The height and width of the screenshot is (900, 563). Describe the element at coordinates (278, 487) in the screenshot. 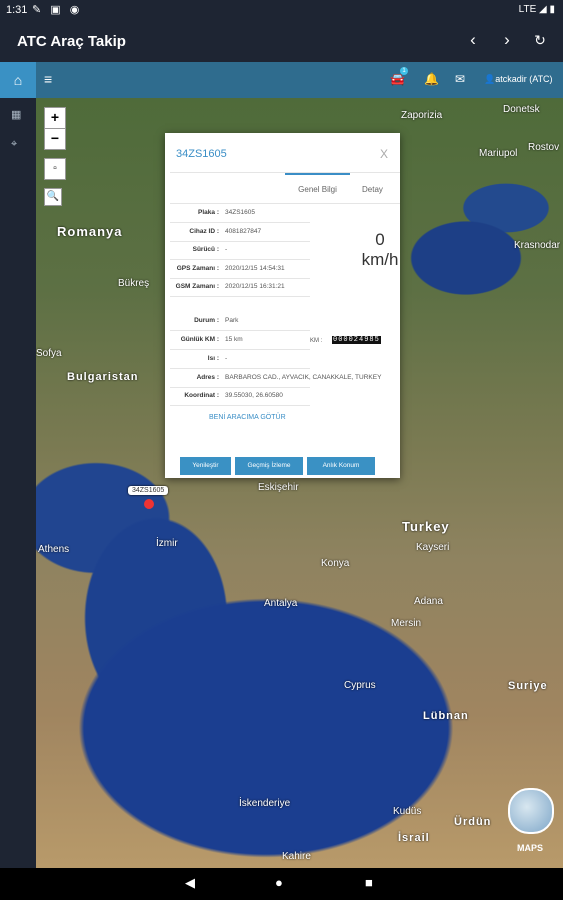

I see `map-label-eskisehir: Eskişehir` at that location.